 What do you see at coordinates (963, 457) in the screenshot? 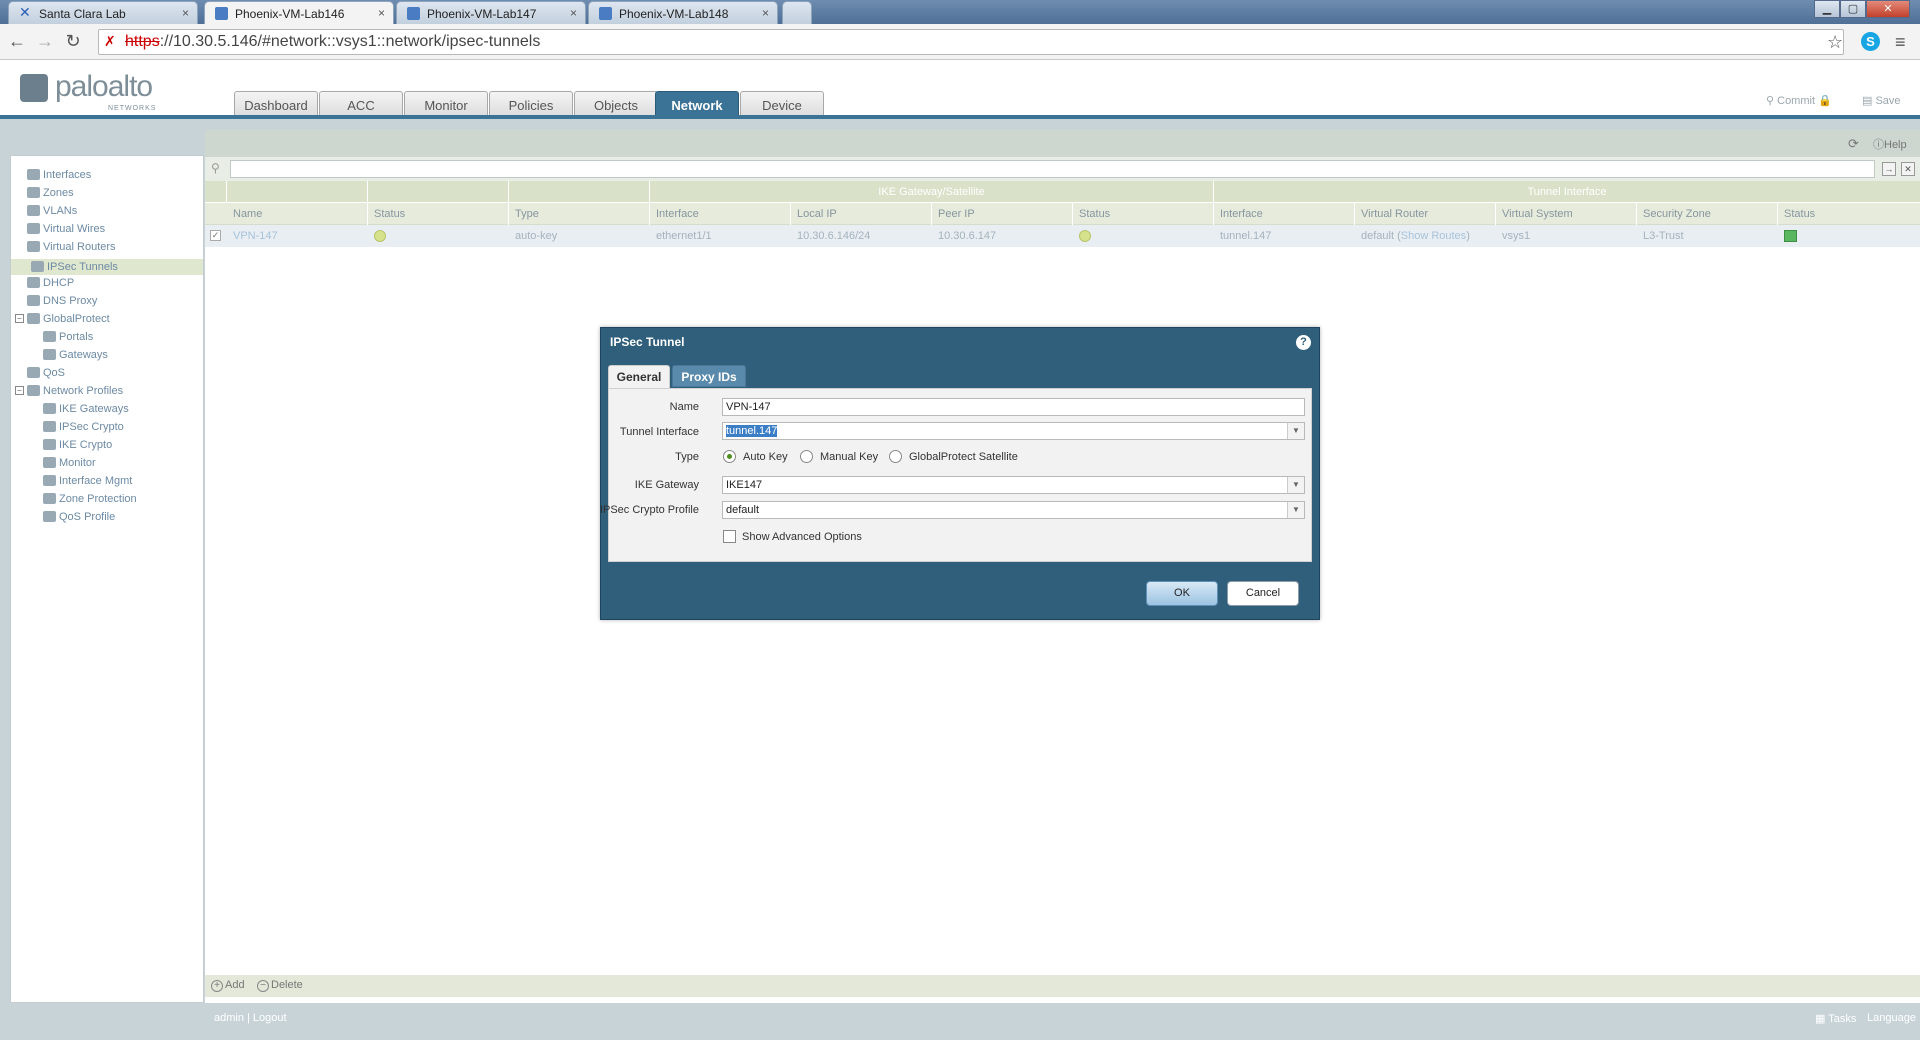
I see `type-globalprotect-label: GlobalProtect Satellite` at bounding box center [963, 457].